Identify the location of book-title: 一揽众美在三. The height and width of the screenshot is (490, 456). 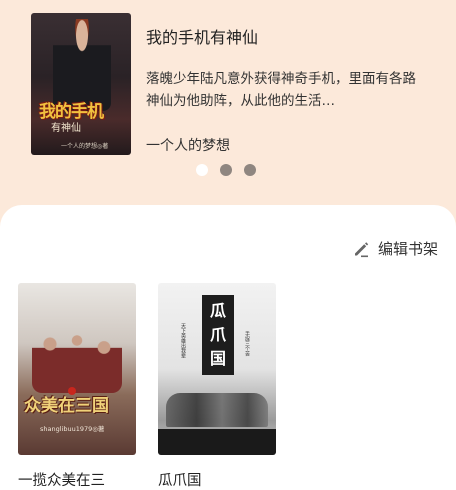
(78, 479).